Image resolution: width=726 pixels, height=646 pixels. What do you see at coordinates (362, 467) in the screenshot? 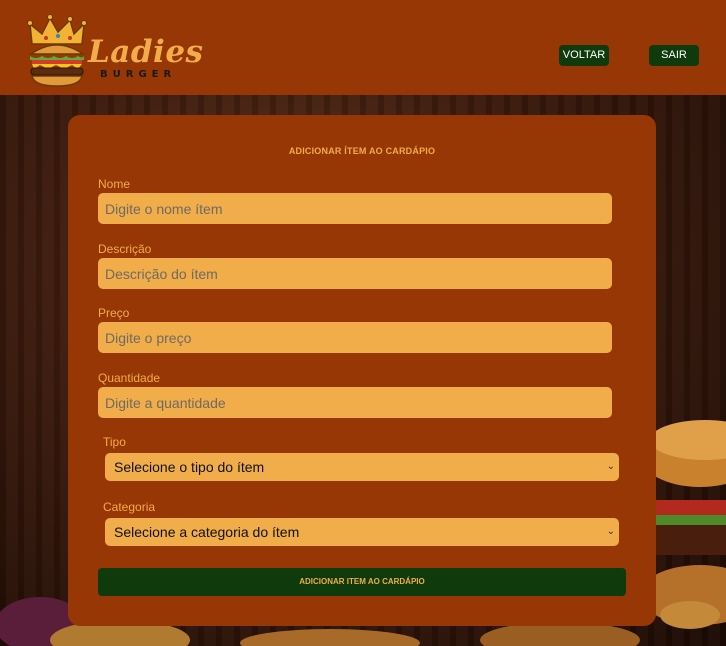
I see `type-select: Selecione o tipo do ítem ⌄` at bounding box center [362, 467].